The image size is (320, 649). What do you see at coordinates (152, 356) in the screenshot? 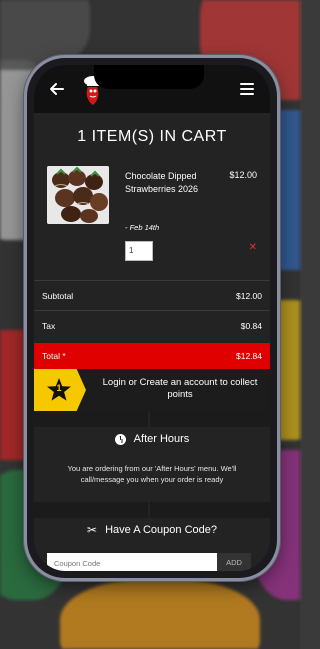
I see `total-row: Total * $12.84` at bounding box center [152, 356].